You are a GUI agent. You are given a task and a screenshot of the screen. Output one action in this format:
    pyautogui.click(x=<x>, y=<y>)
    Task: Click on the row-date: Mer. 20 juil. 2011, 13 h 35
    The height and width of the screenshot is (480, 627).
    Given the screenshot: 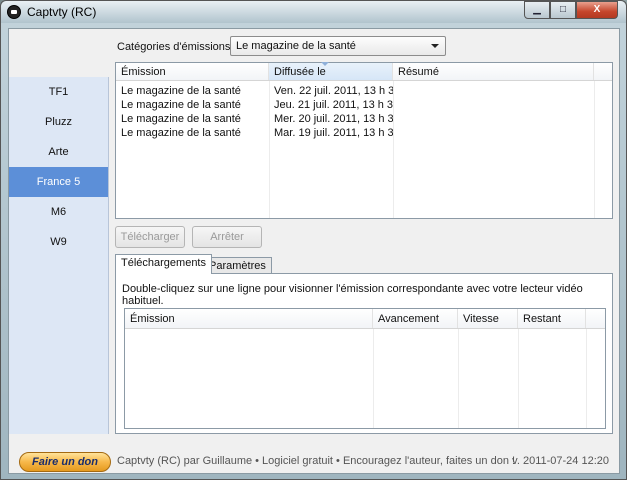 What is the action you would take?
    pyautogui.click(x=333, y=119)
    